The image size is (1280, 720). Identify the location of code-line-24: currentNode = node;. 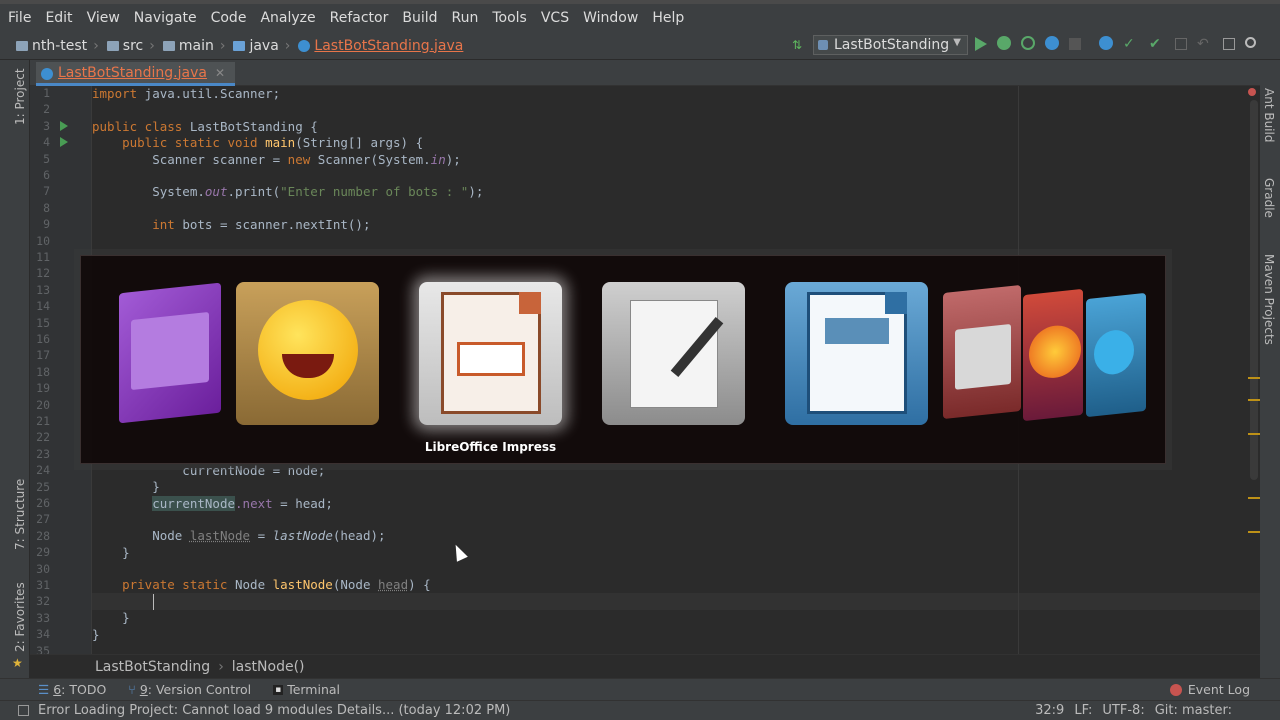
(209, 470).